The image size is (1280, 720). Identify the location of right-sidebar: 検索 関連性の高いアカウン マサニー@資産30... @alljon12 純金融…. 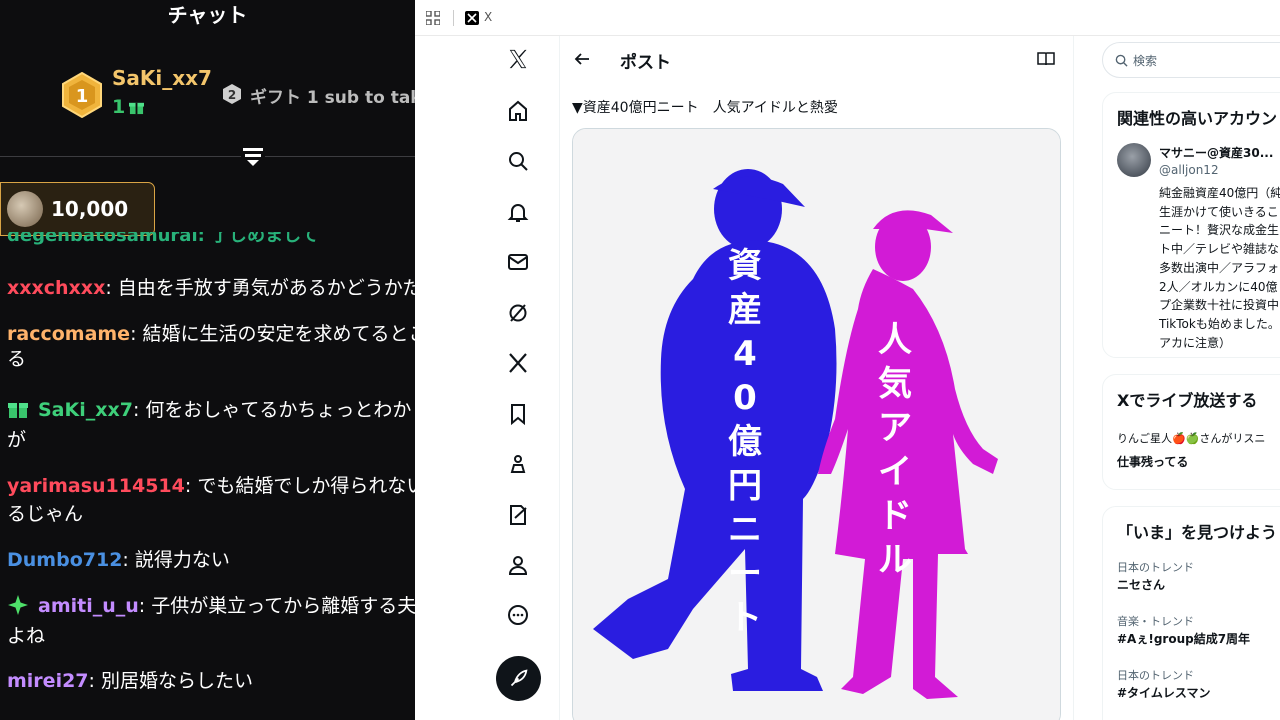
(1183, 378).